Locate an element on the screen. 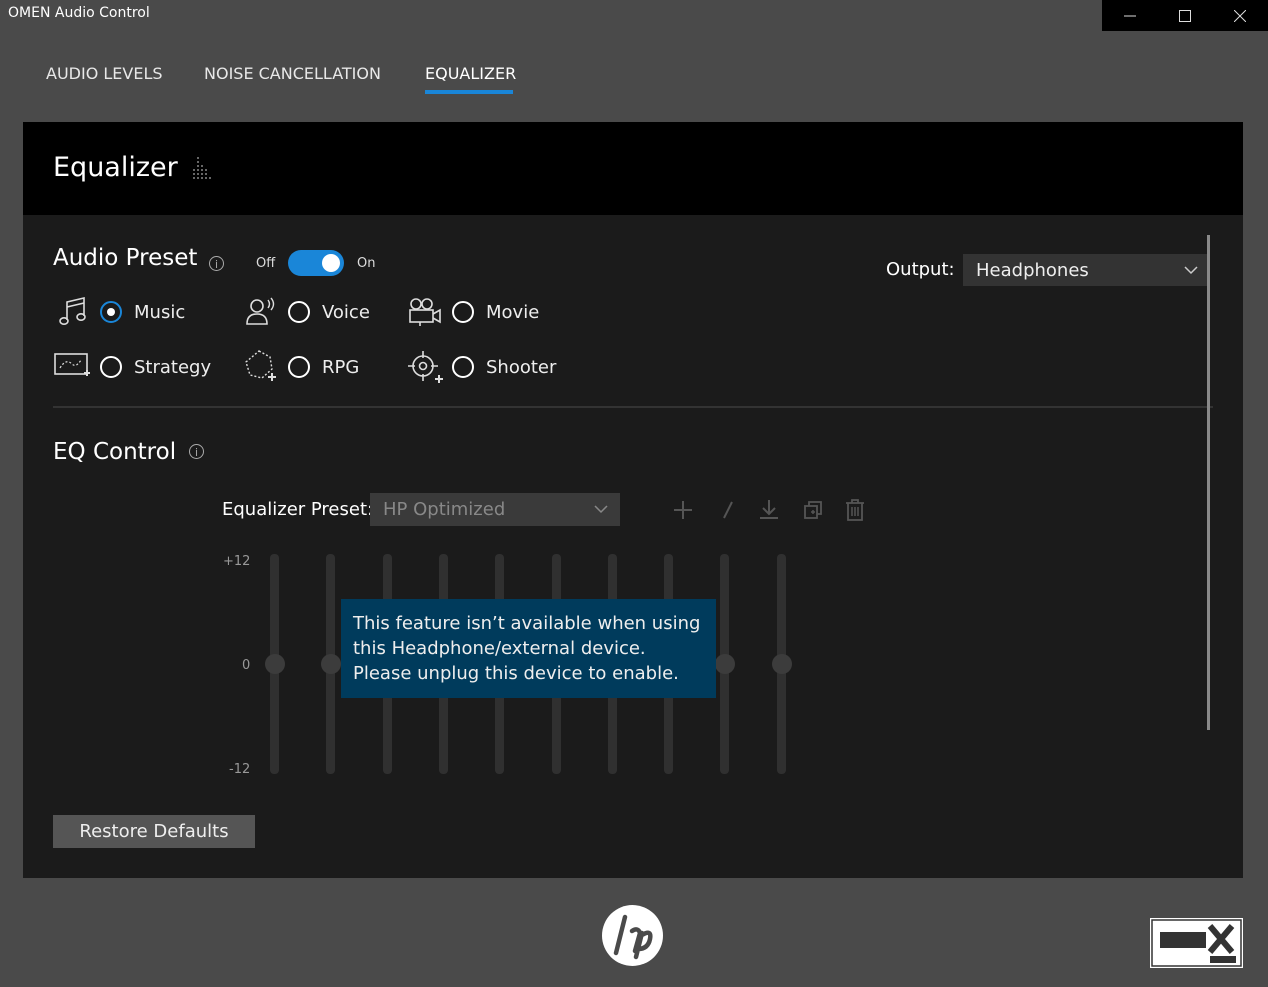 The height and width of the screenshot is (987, 1268). minimize-button is located at coordinates (1129, 15).